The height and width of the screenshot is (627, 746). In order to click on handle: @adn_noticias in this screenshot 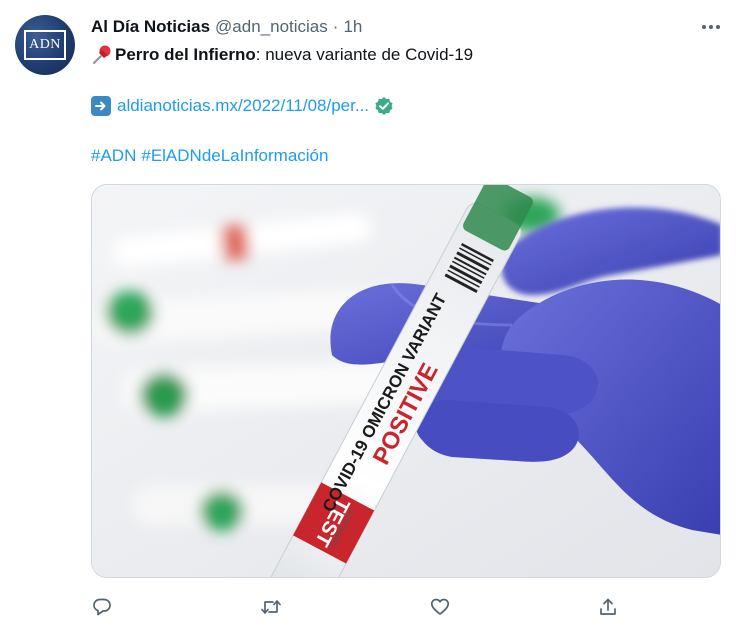, I will do `click(271, 27)`.